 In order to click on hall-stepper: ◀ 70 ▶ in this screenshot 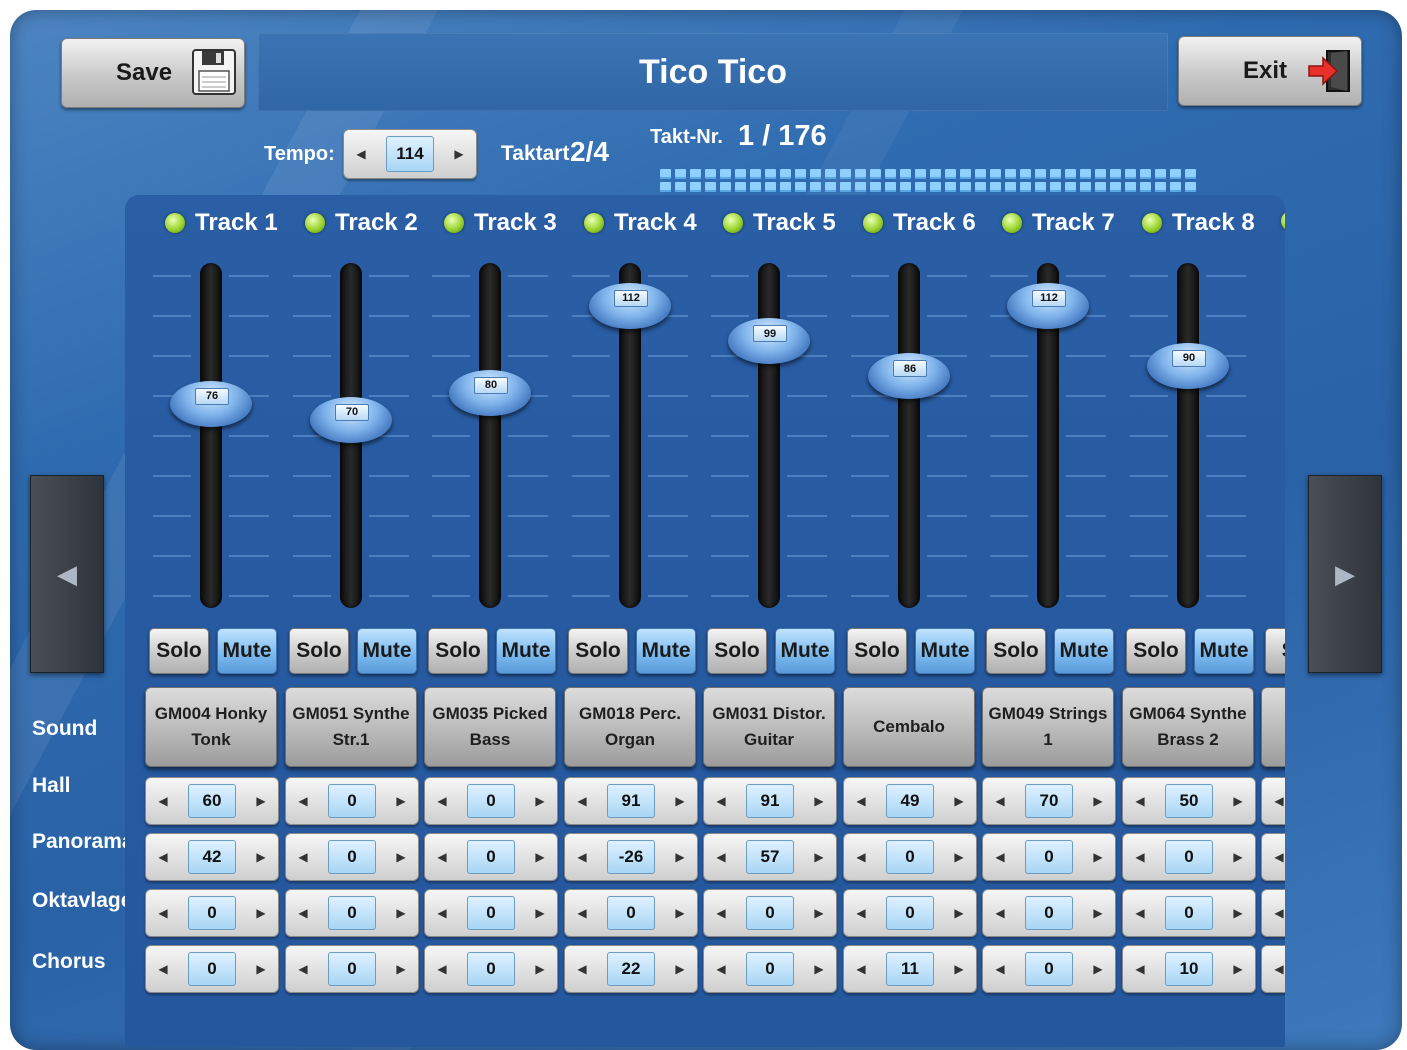, I will do `click(1049, 801)`.